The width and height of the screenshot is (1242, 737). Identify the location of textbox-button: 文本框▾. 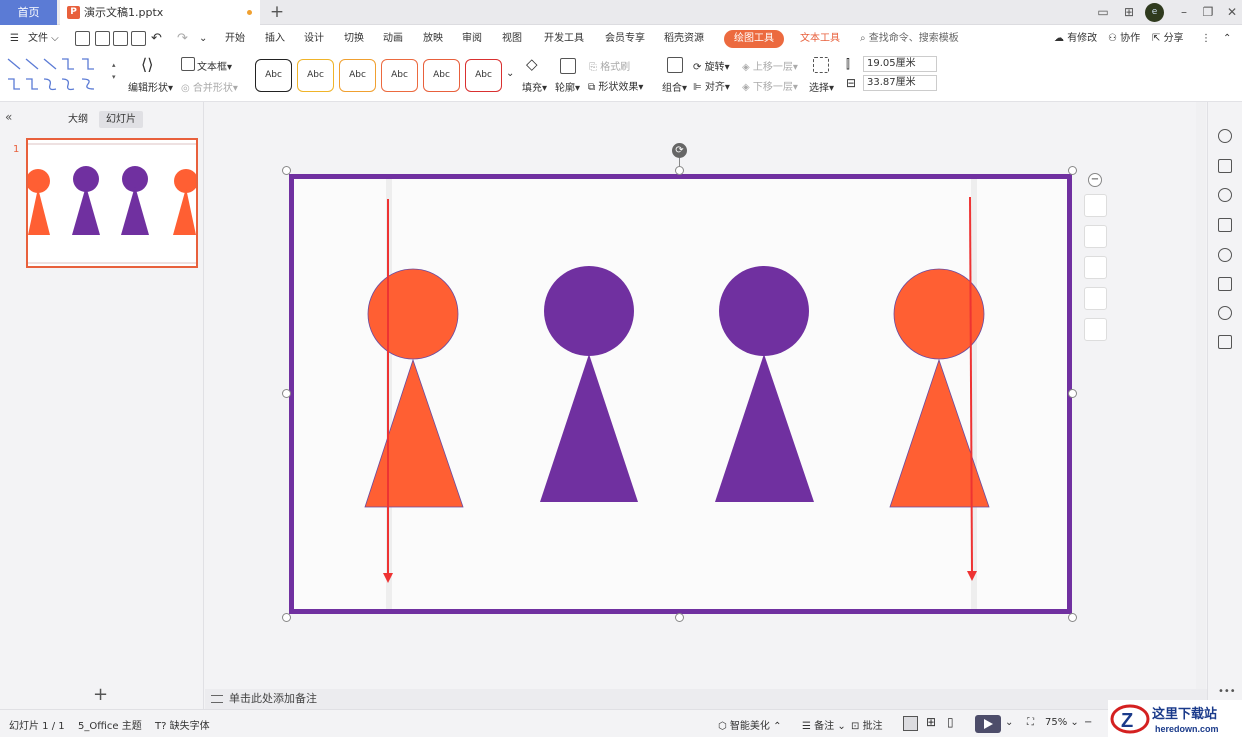
(214, 65).